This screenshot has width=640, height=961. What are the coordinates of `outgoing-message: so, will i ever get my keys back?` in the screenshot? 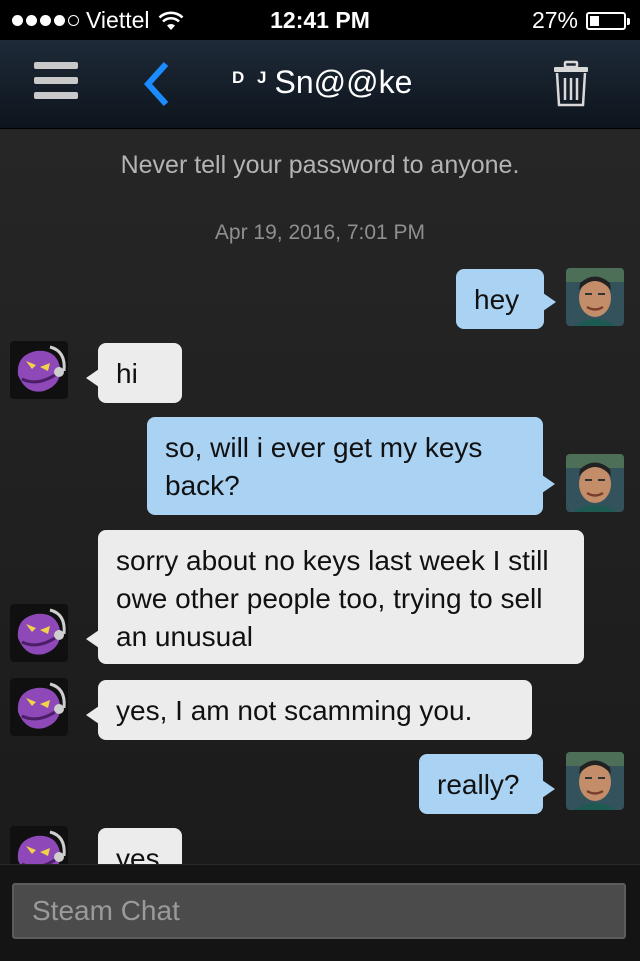 It's located at (351, 466).